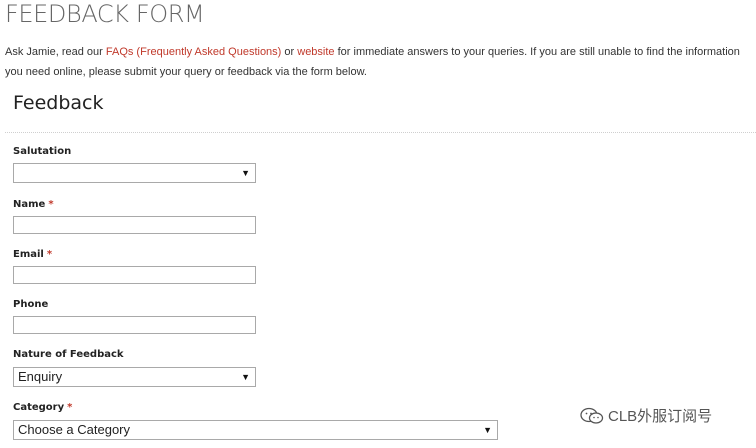 This screenshot has width=756, height=448. Describe the element at coordinates (134, 173) in the screenshot. I see `salutation-select: ▼` at that location.